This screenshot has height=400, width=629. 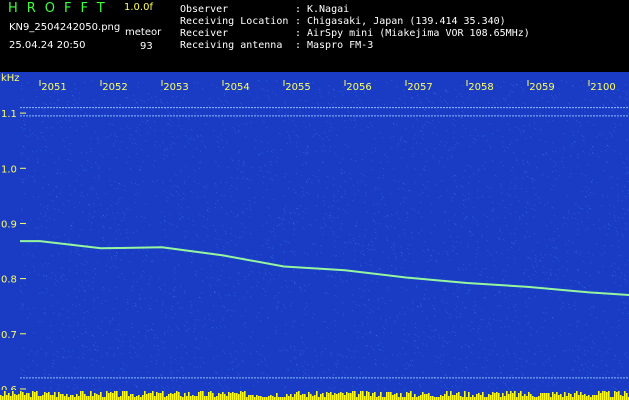 What do you see at coordinates (418, 33) in the screenshot?
I see `info-value-receiver: AirSpy mini (Miakejima VOR 108.65MHz)` at bounding box center [418, 33].